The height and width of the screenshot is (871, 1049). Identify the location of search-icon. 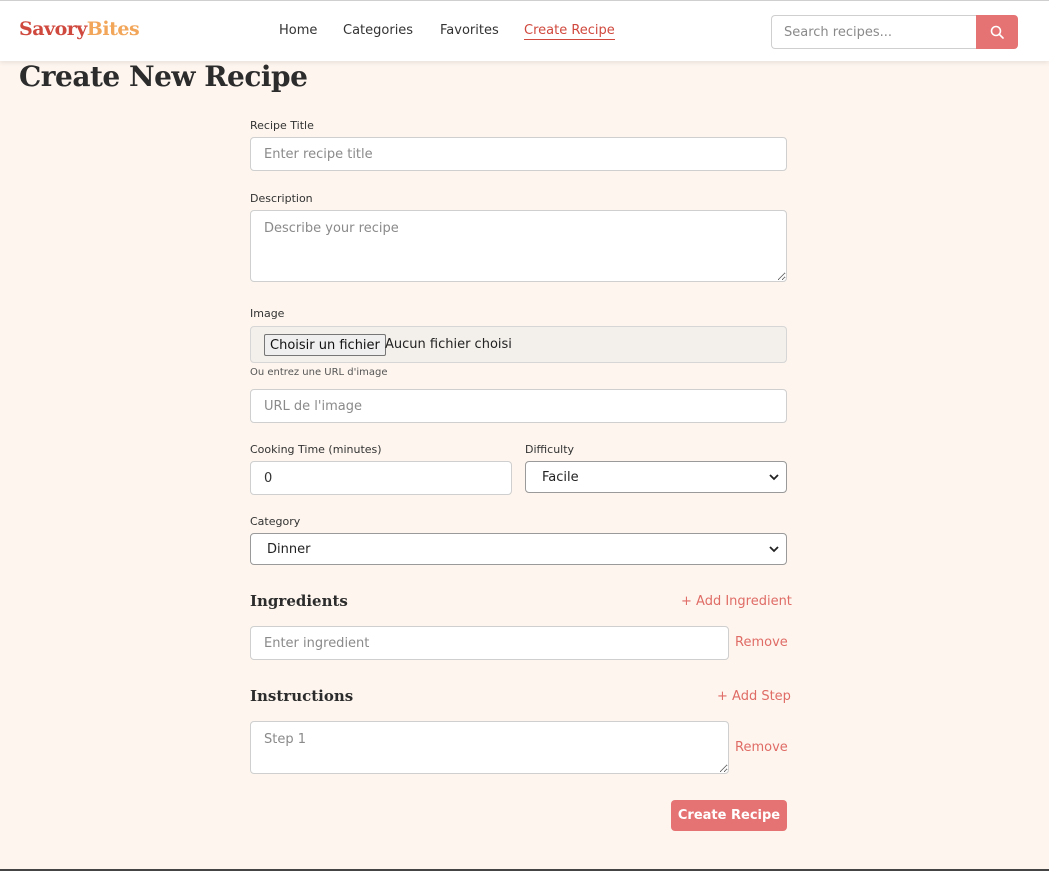
(997, 32).